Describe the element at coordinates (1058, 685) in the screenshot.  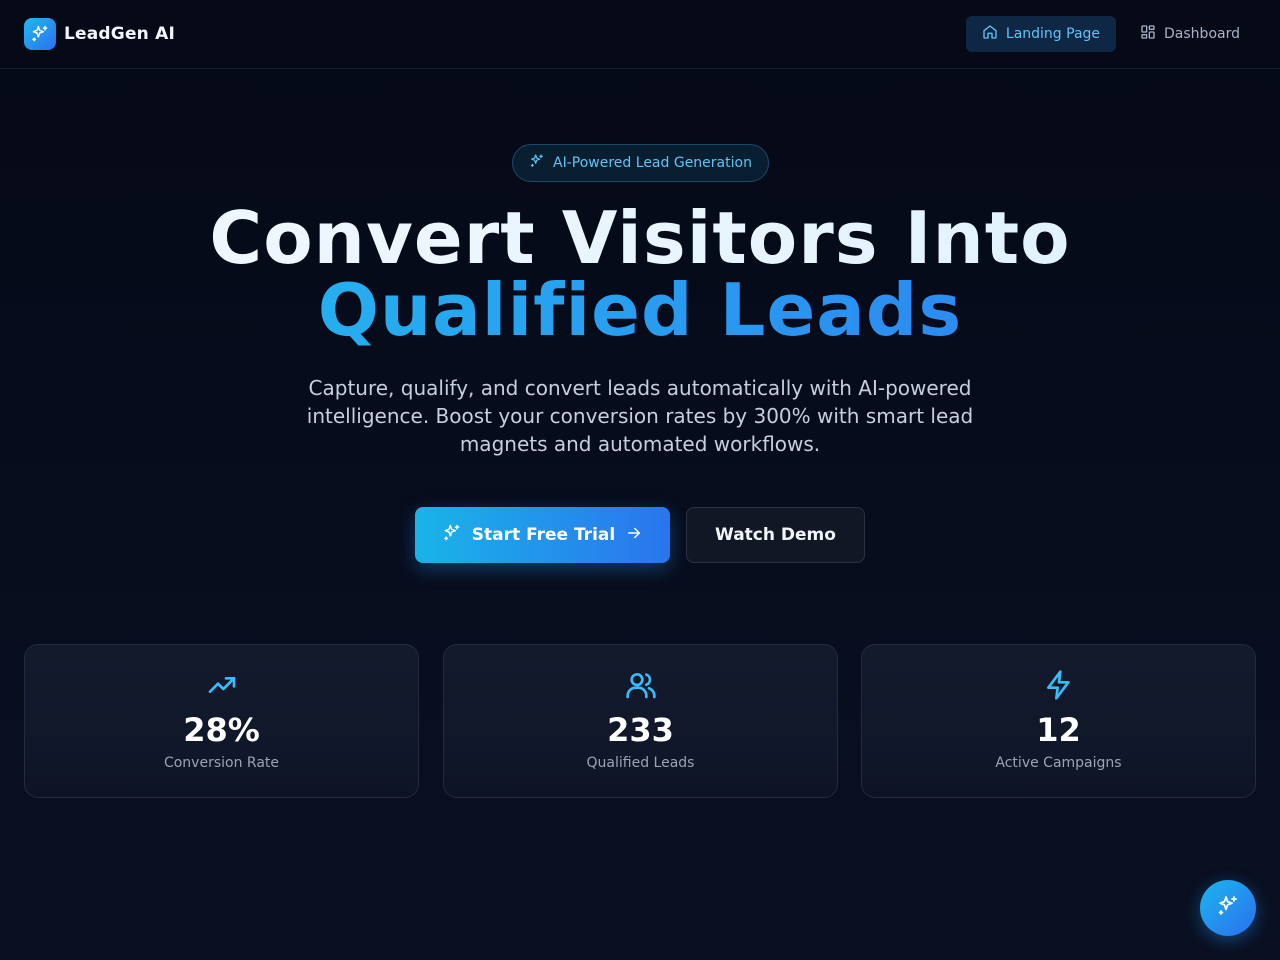
I see `lightning-icon` at that location.